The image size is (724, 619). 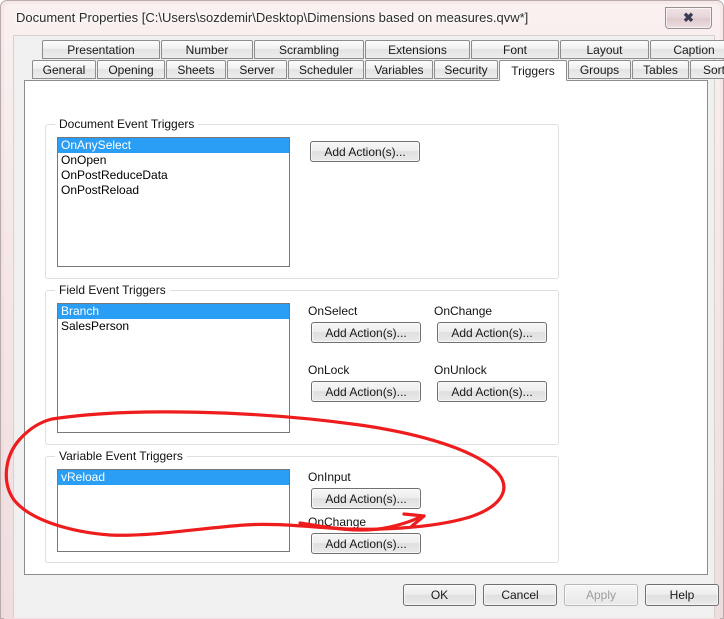 I want to click on tab-caption: Caption, so click(x=687, y=49).